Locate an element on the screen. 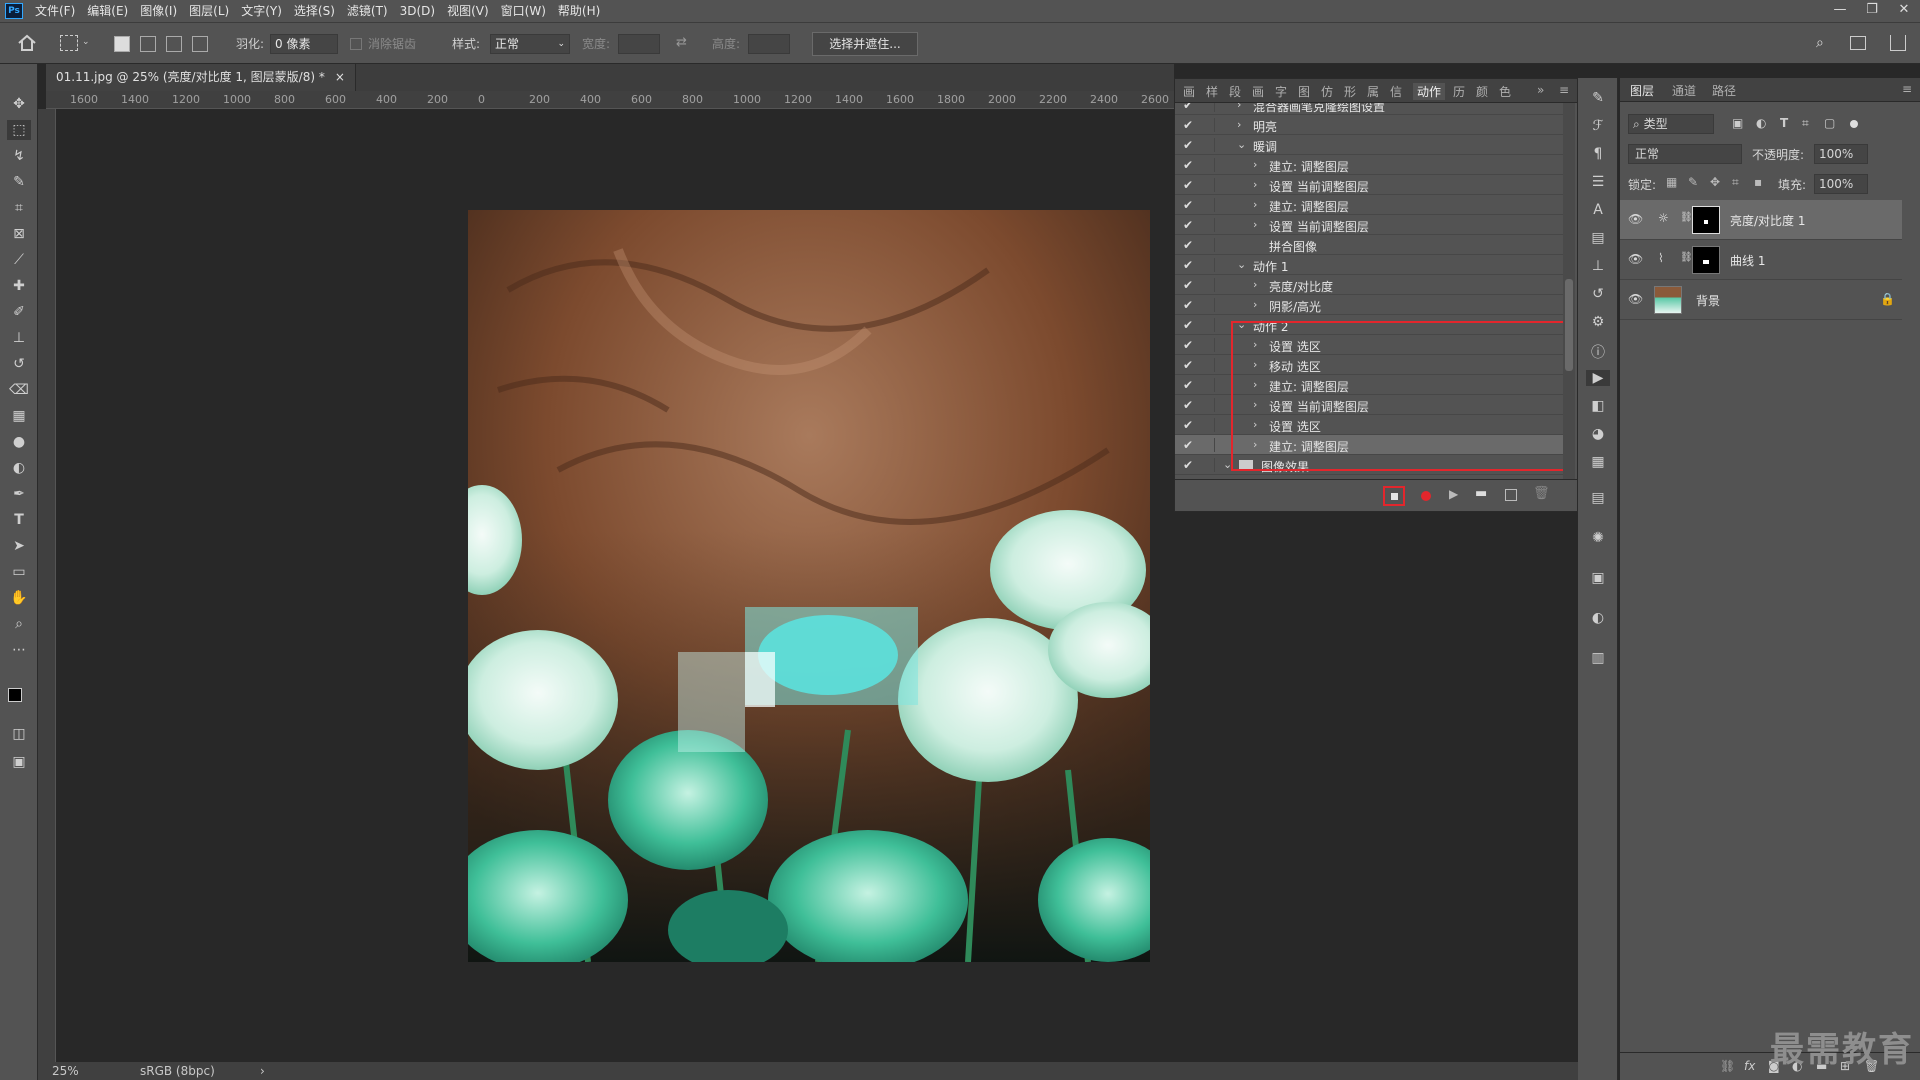  move-tool-icon: ✥ is located at coordinates (19, 104).